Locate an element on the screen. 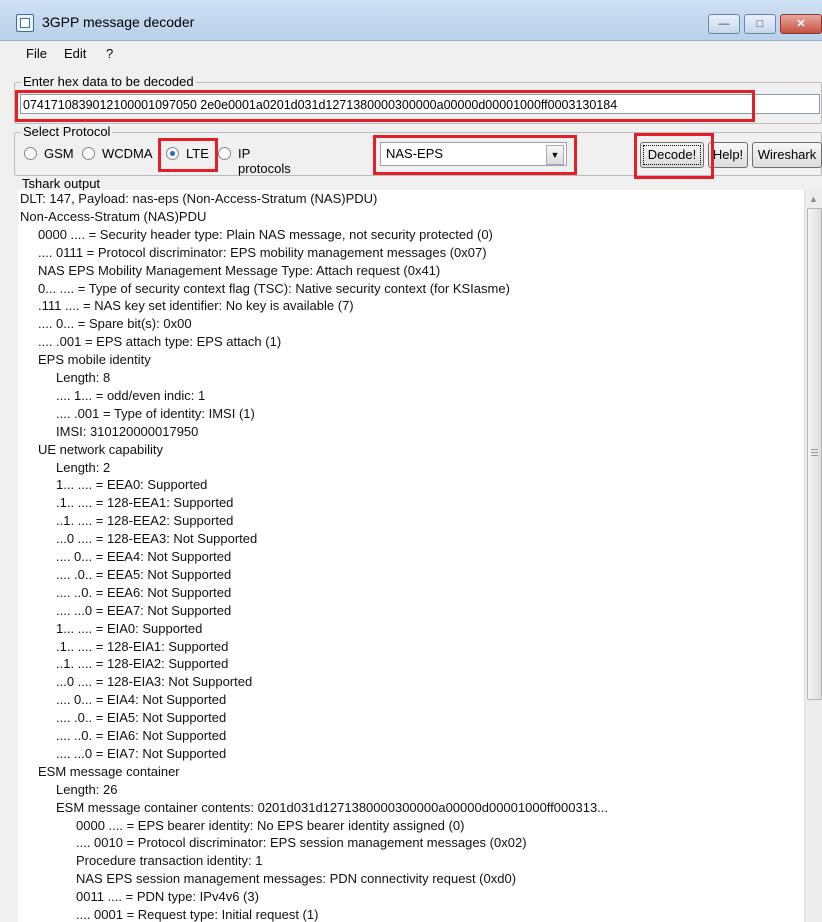  output-line: 1... .... = EEA0: Supported is located at coordinates (132, 485).